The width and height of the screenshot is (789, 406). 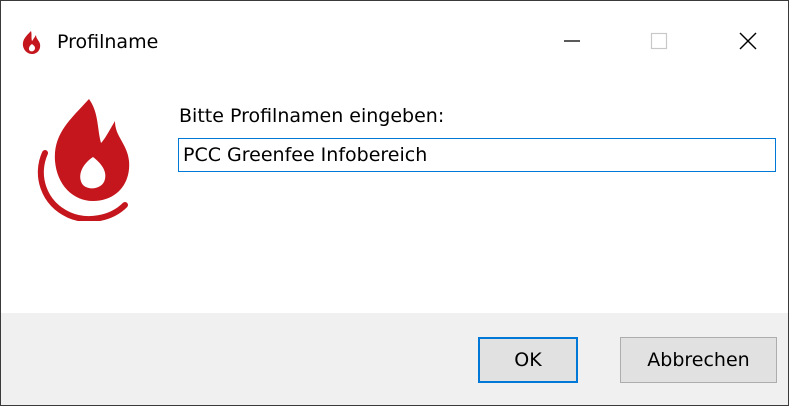 I want to click on profile-name-prompt: Bitte Profilnamen eingeben:, so click(x=312, y=116).